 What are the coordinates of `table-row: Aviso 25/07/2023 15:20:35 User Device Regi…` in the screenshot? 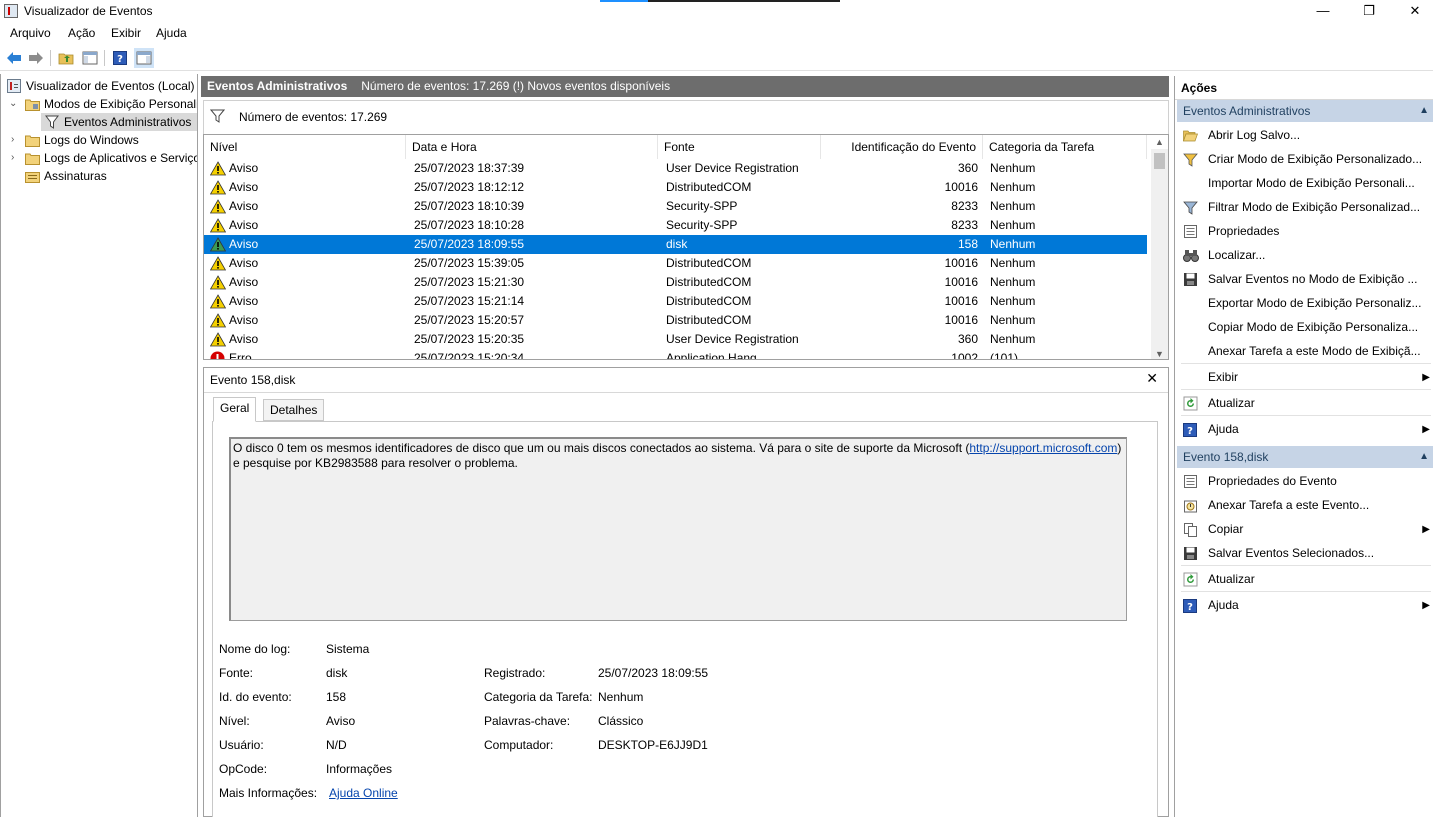 It's located at (675, 339).